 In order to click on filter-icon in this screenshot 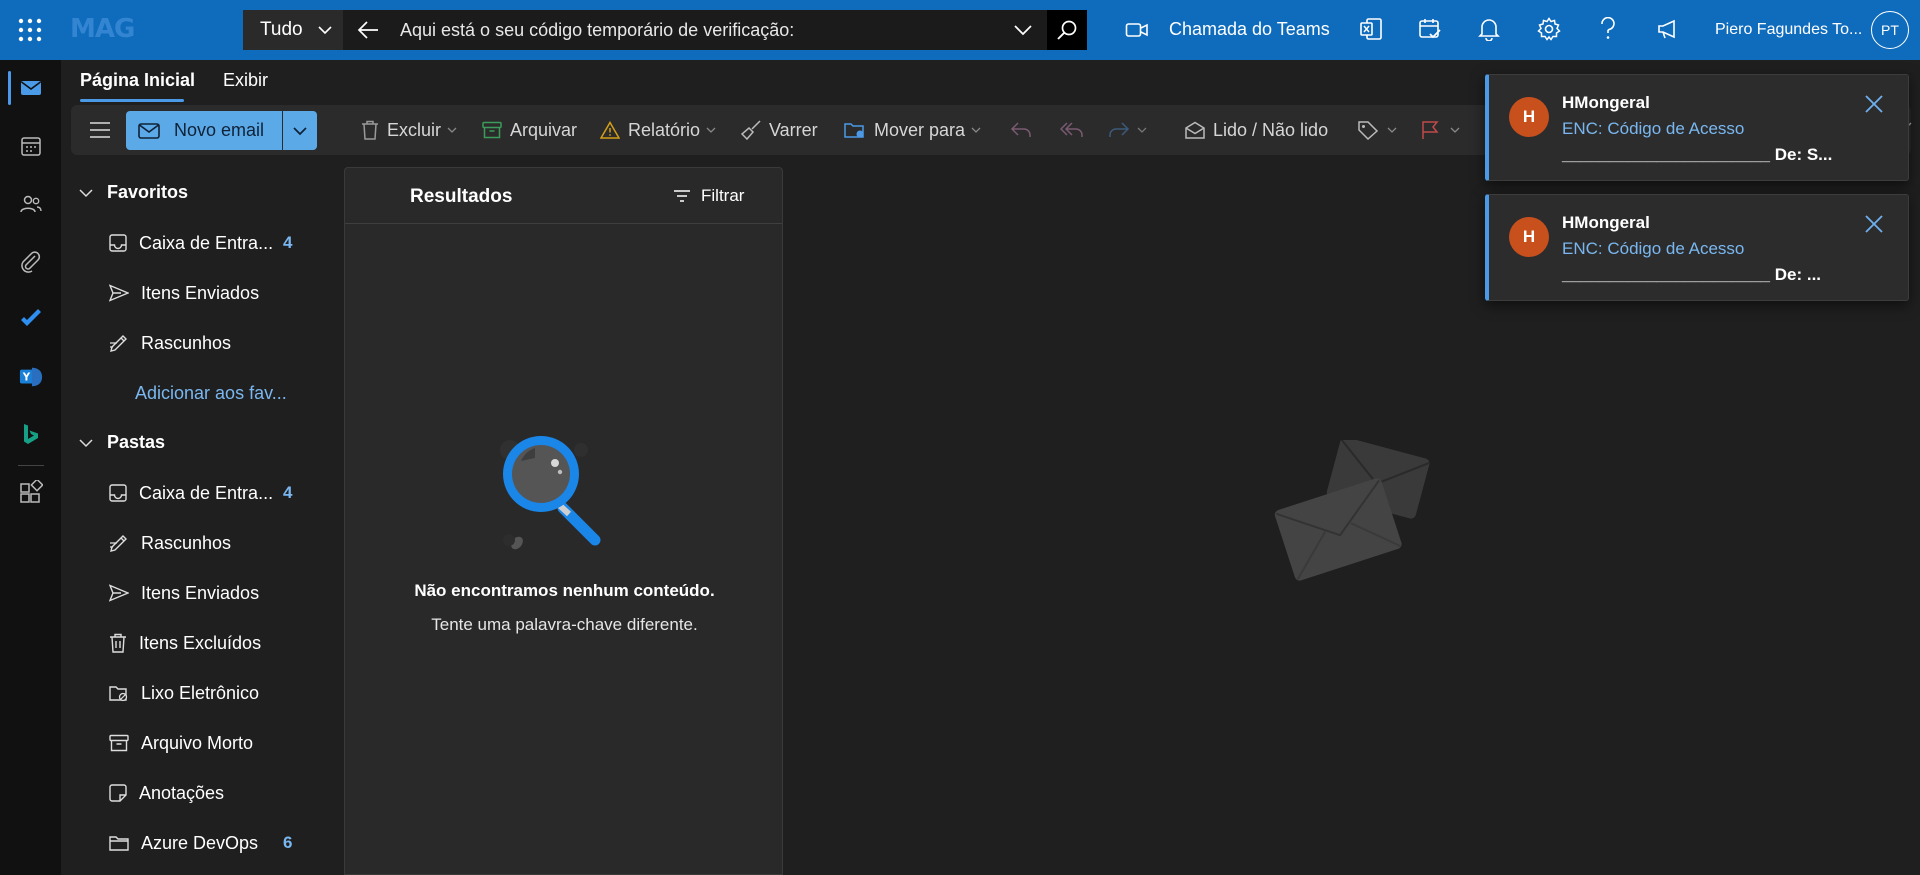, I will do `click(682, 196)`.